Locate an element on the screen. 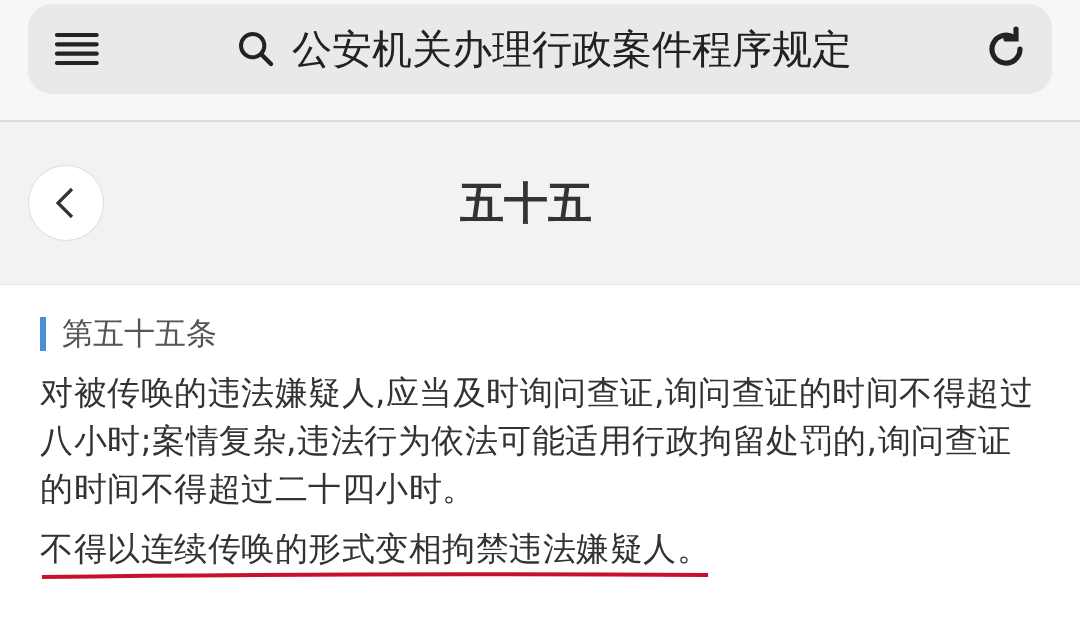 The width and height of the screenshot is (1080, 629). search-icon is located at coordinates (256, 49).